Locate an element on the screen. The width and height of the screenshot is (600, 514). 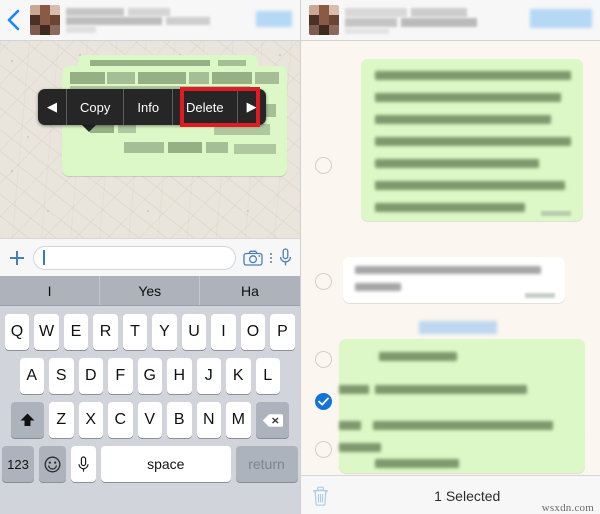
keyboard-row-3: Z X C V B N M is located at coordinates (150, 420).